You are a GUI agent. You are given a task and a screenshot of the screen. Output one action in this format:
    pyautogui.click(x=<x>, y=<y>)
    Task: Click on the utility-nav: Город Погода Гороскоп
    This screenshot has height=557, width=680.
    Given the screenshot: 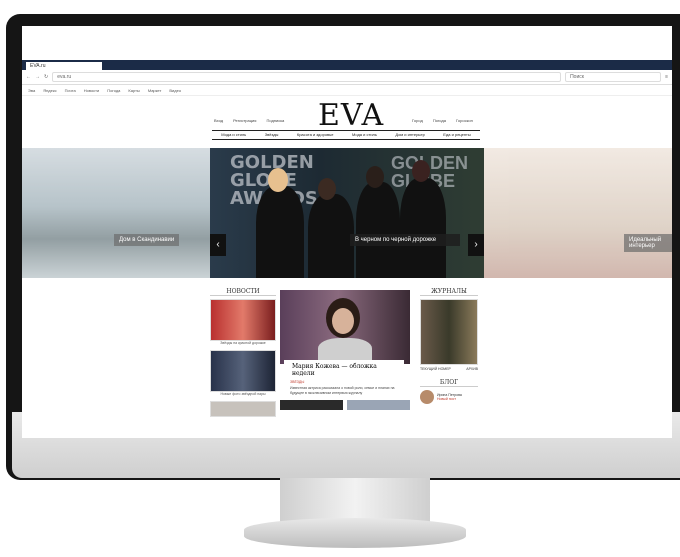 What is the action you would take?
    pyautogui.click(x=442, y=120)
    